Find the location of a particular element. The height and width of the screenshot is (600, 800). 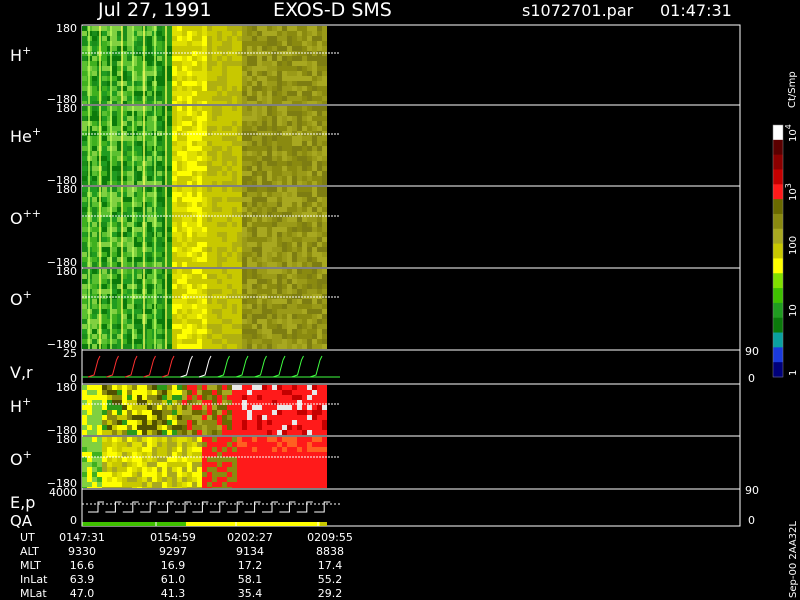

ephemeris-value: 55.2 is located at coordinates (330, 579).